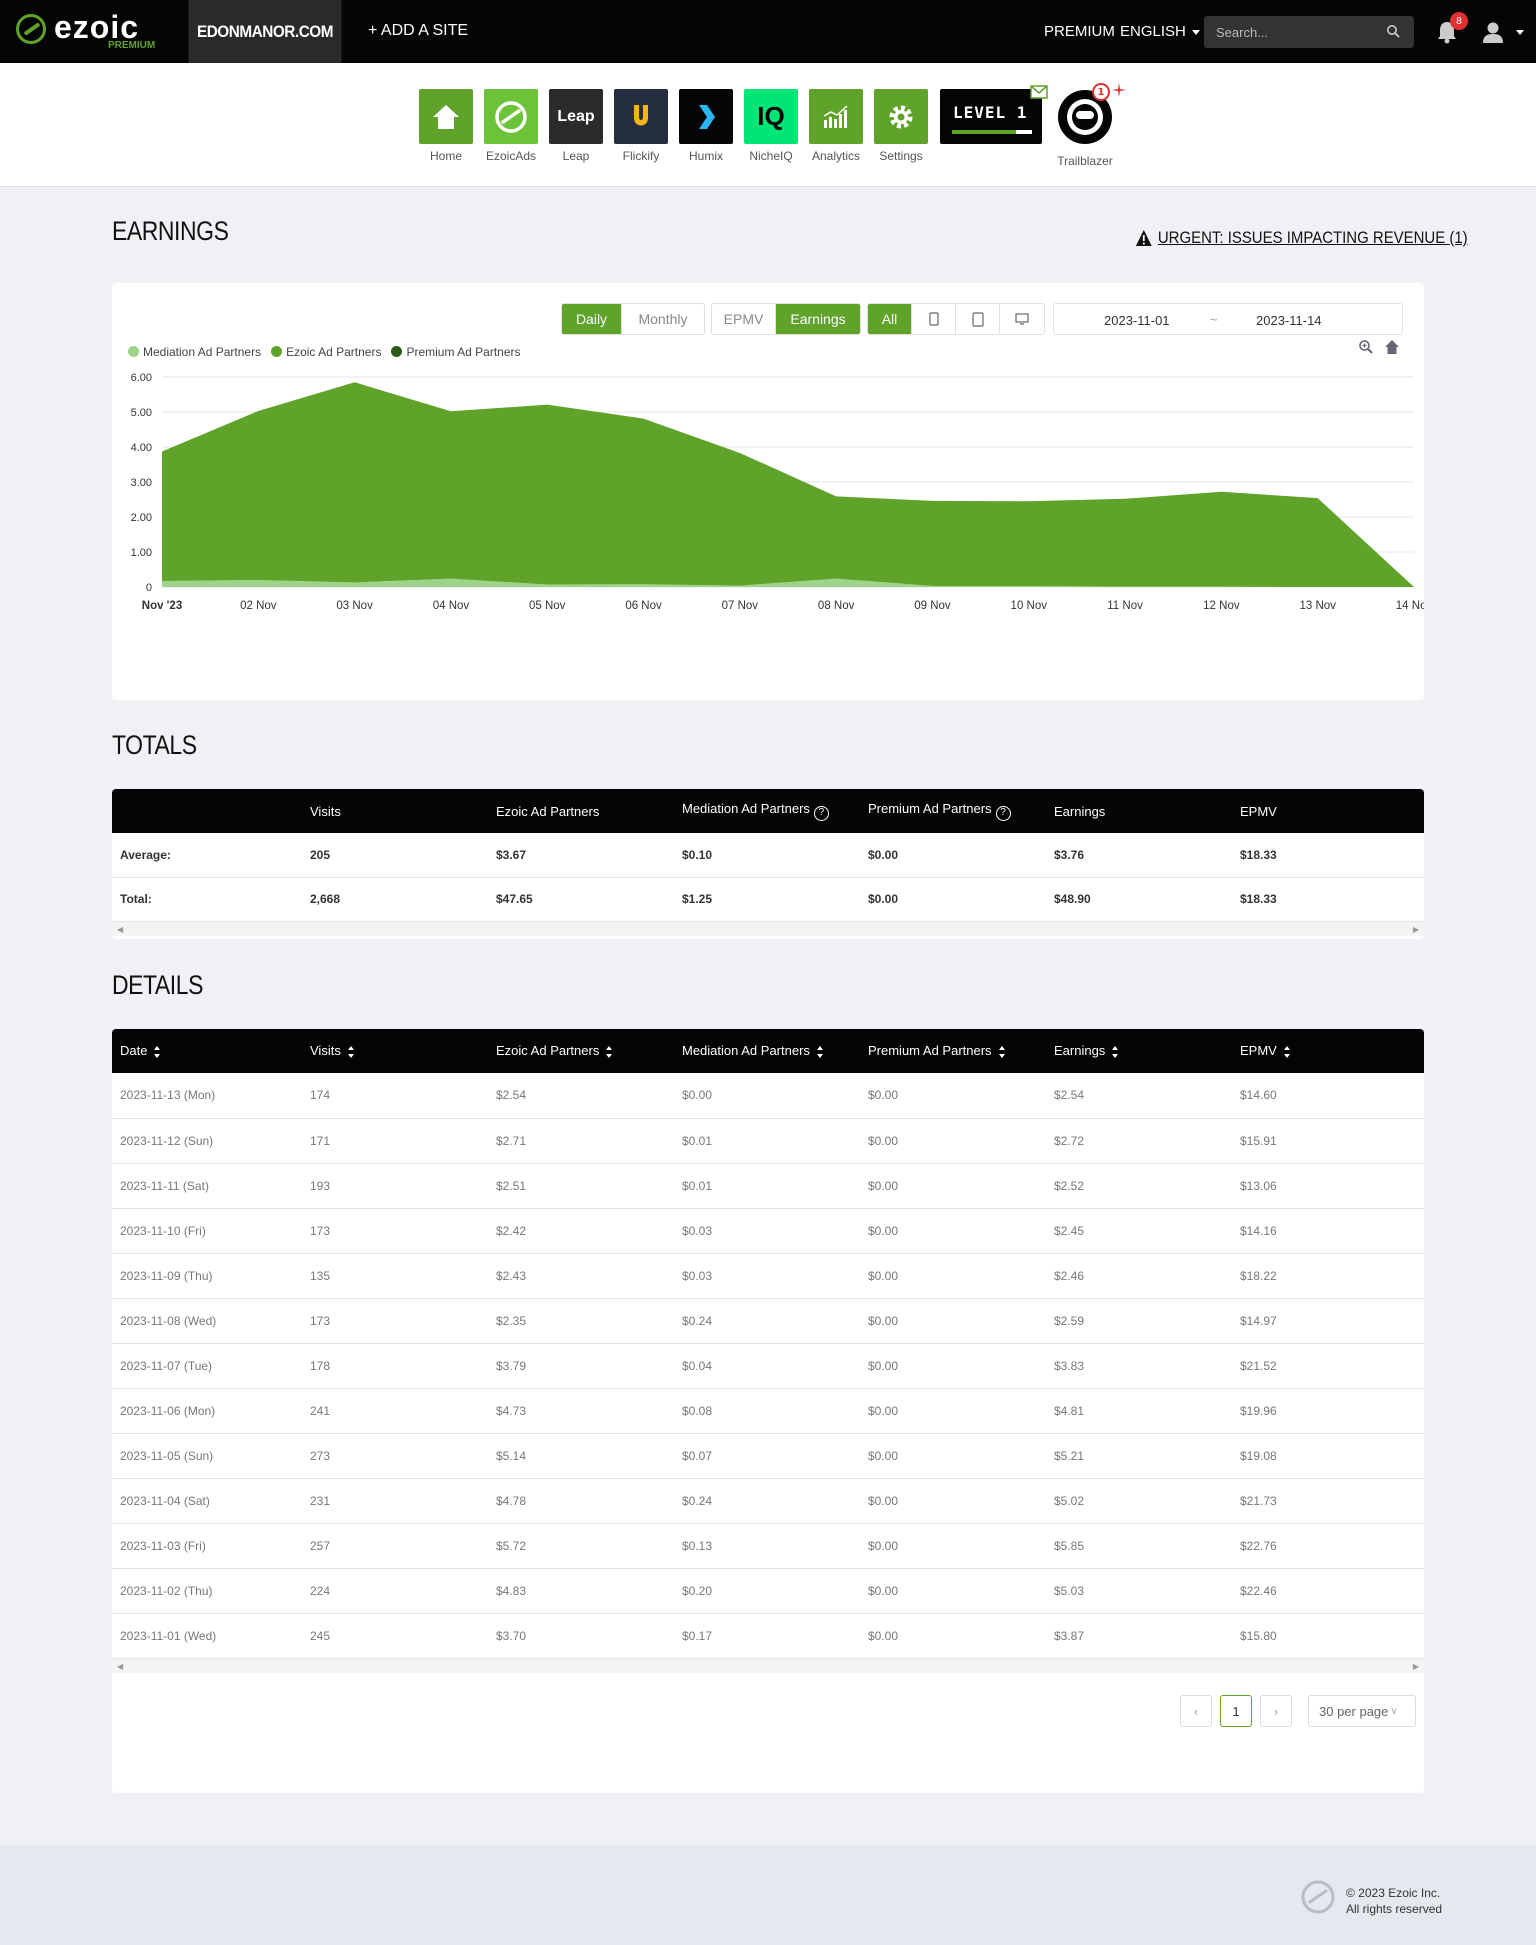 The width and height of the screenshot is (1536, 1945). I want to click on details-header-cell: Premium Ad Partners, so click(953, 1051).